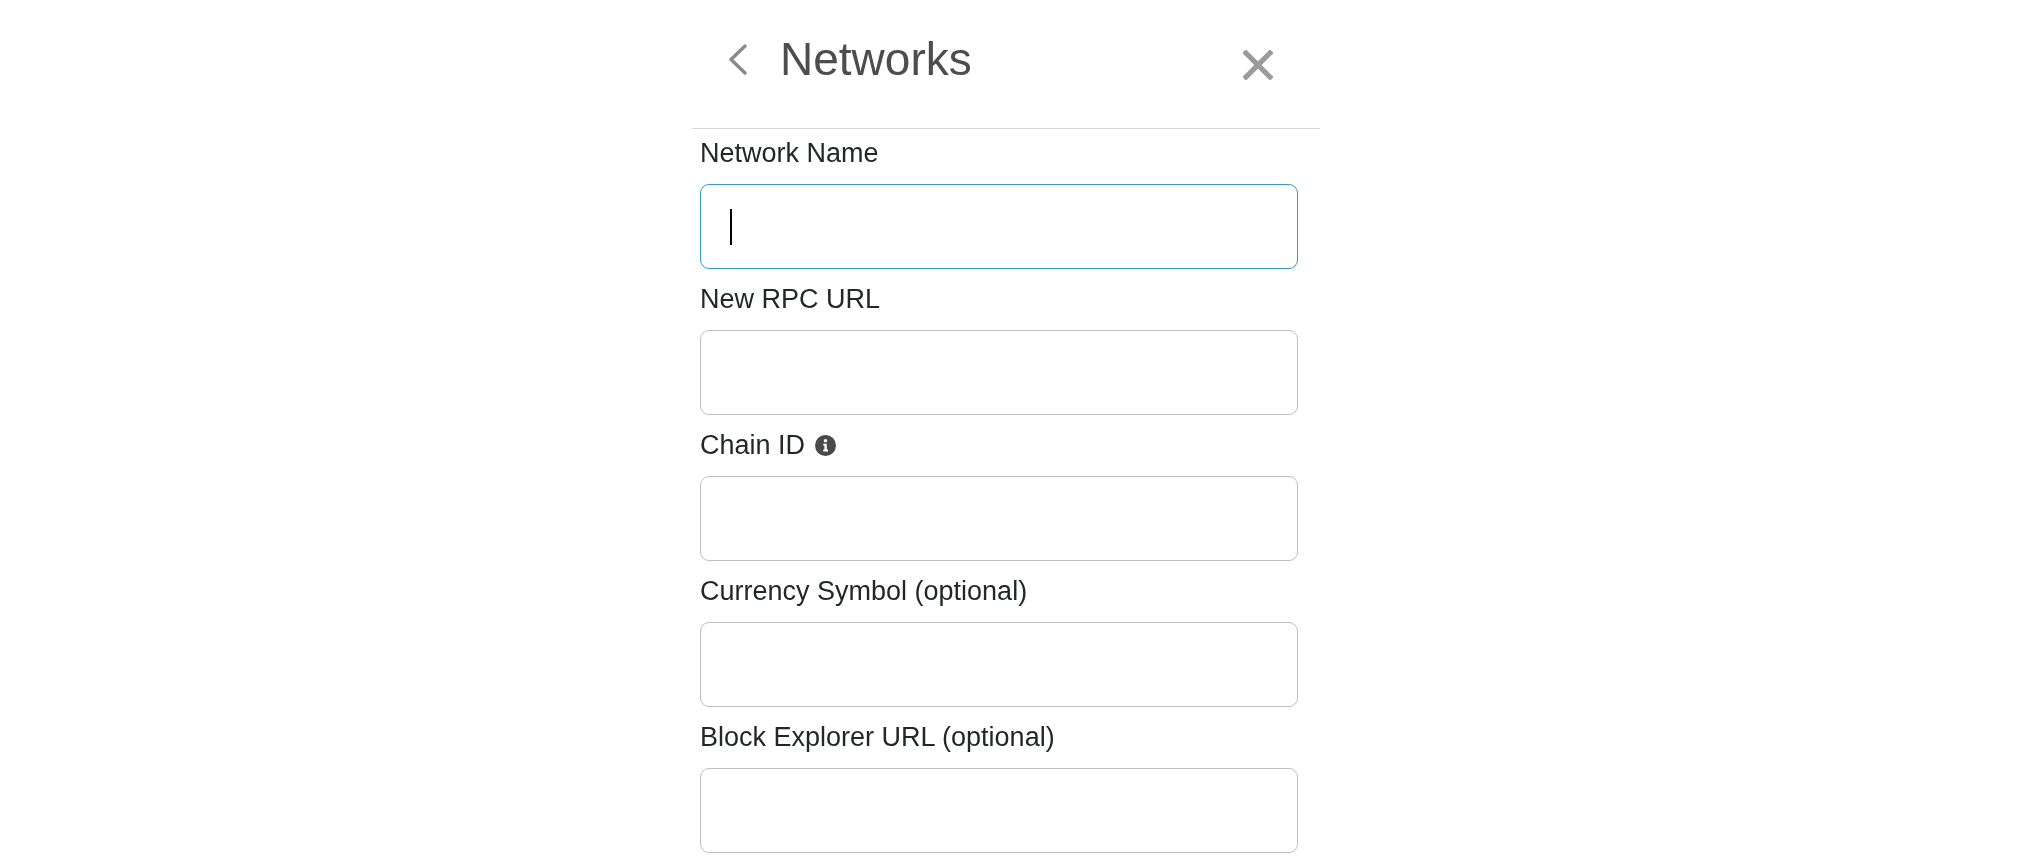 The width and height of the screenshot is (2020, 866). I want to click on close-icon, so click(1258, 64).